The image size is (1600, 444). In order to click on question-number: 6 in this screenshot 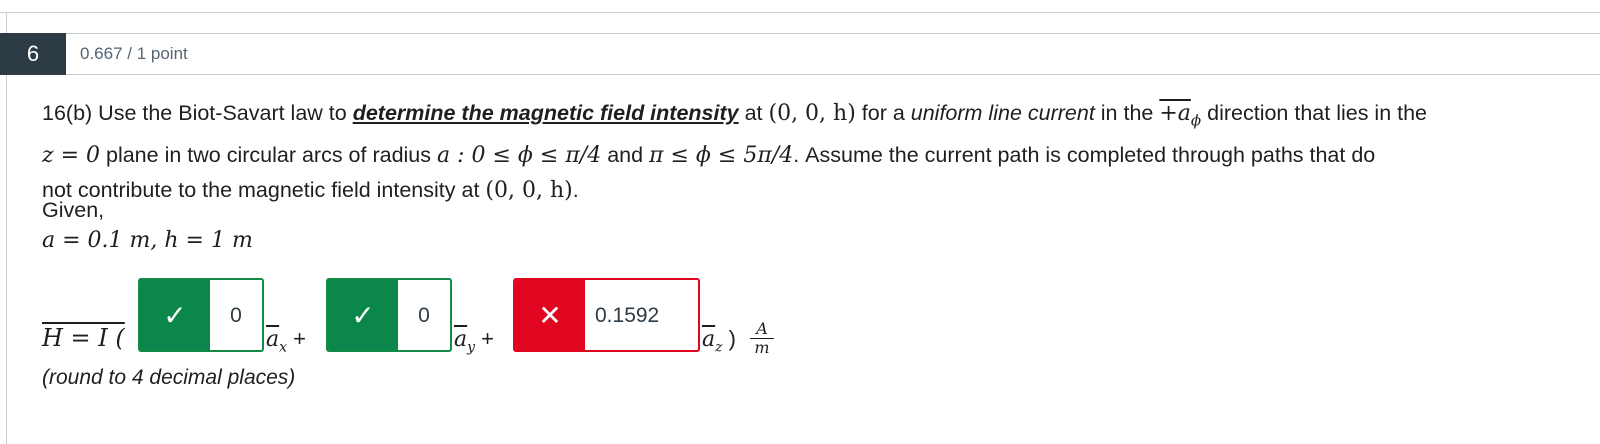, I will do `click(33, 54)`.